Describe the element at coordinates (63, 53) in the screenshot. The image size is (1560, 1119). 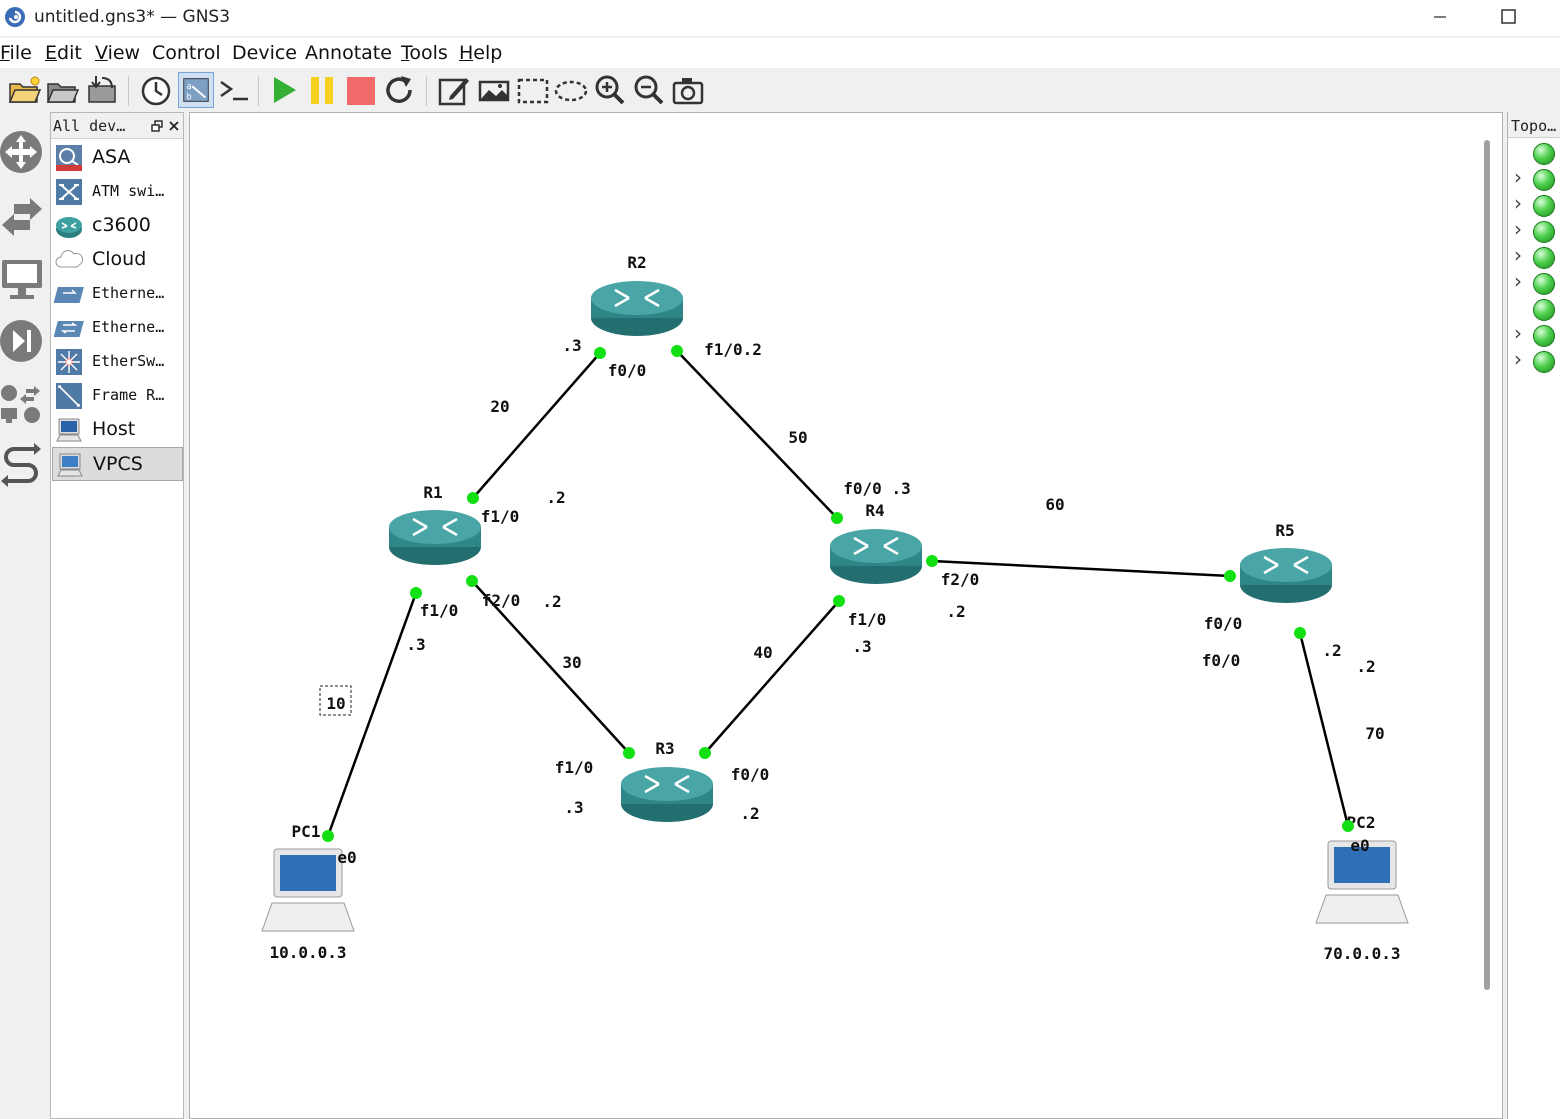
I see `menu-edit: Edit` at that location.